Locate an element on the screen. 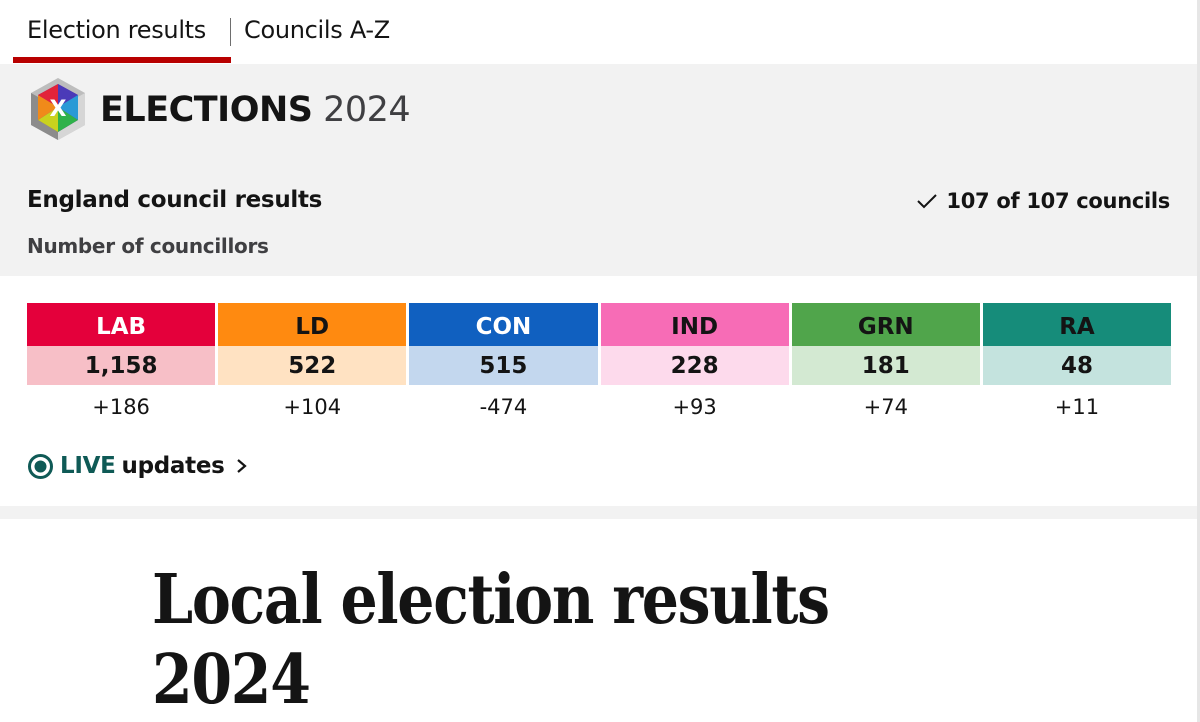 The height and width of the screenshot is (722, 1200). check-icon is located at coordinates (927, 201).